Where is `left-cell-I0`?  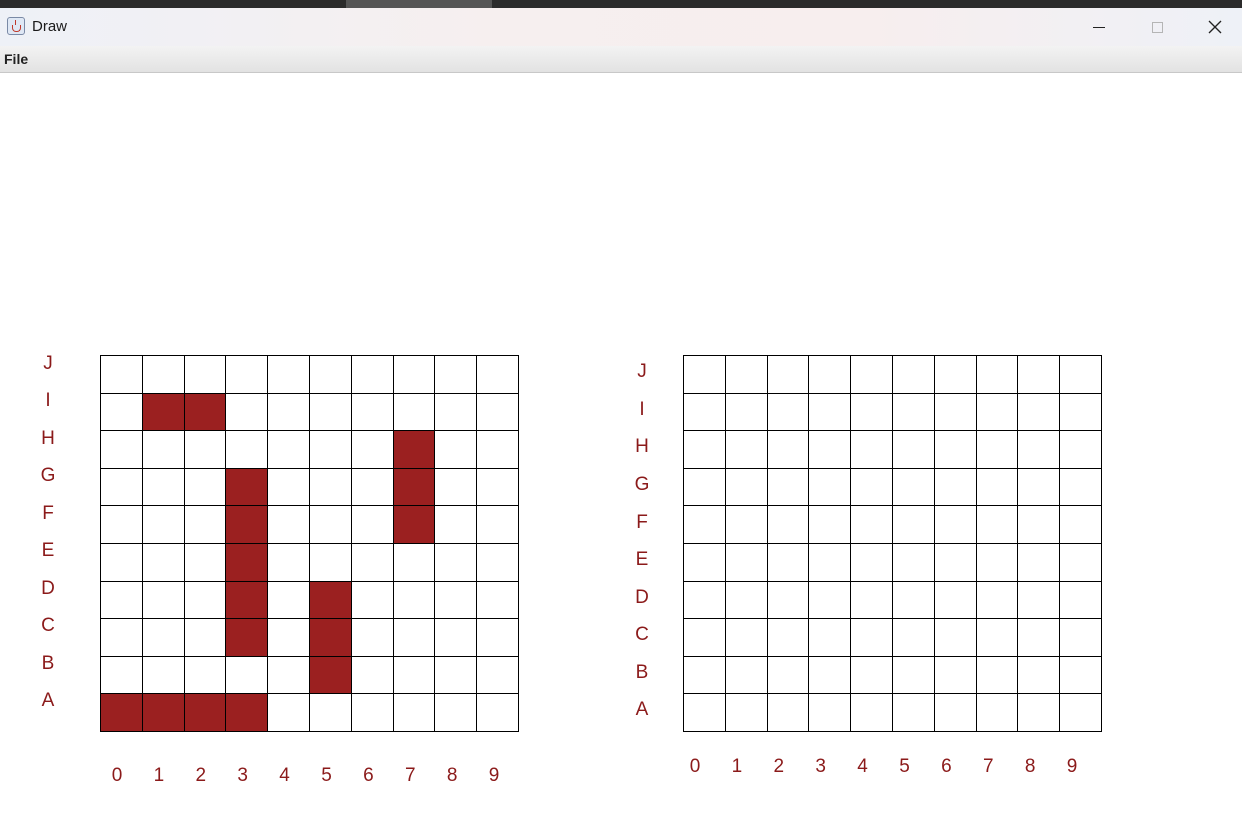 left-cell-I0 is located at coordinates (122, 412).